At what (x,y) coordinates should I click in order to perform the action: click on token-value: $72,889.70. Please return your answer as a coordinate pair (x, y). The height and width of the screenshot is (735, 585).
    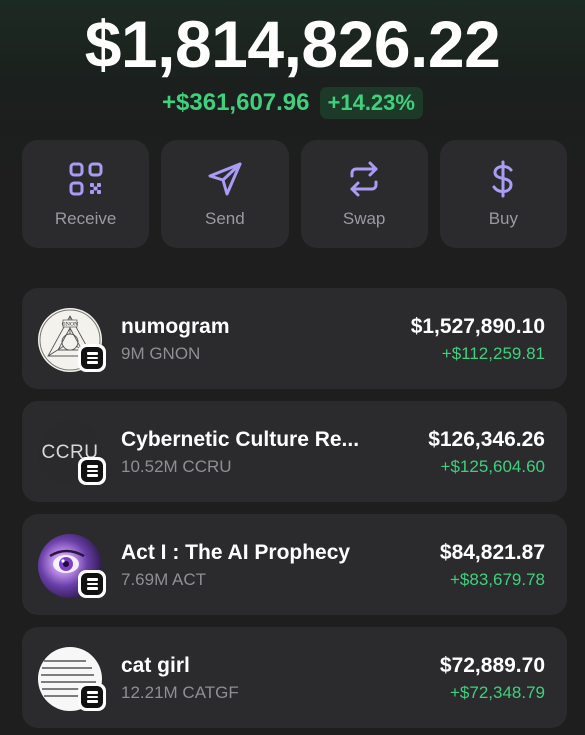
    Looking at the image, I should click on (492, 665).